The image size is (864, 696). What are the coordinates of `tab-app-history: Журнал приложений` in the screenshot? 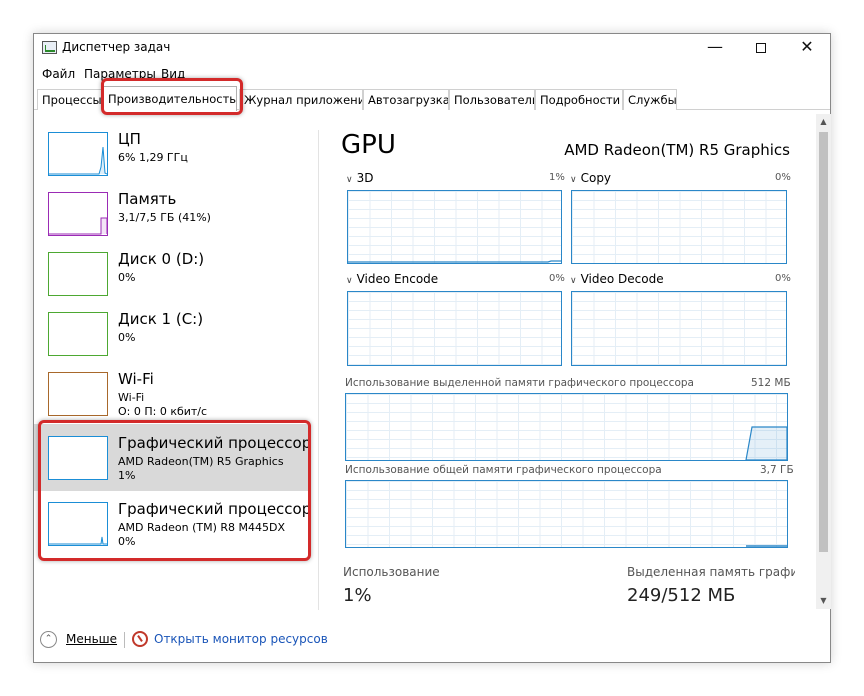 It's located at (301, 99).